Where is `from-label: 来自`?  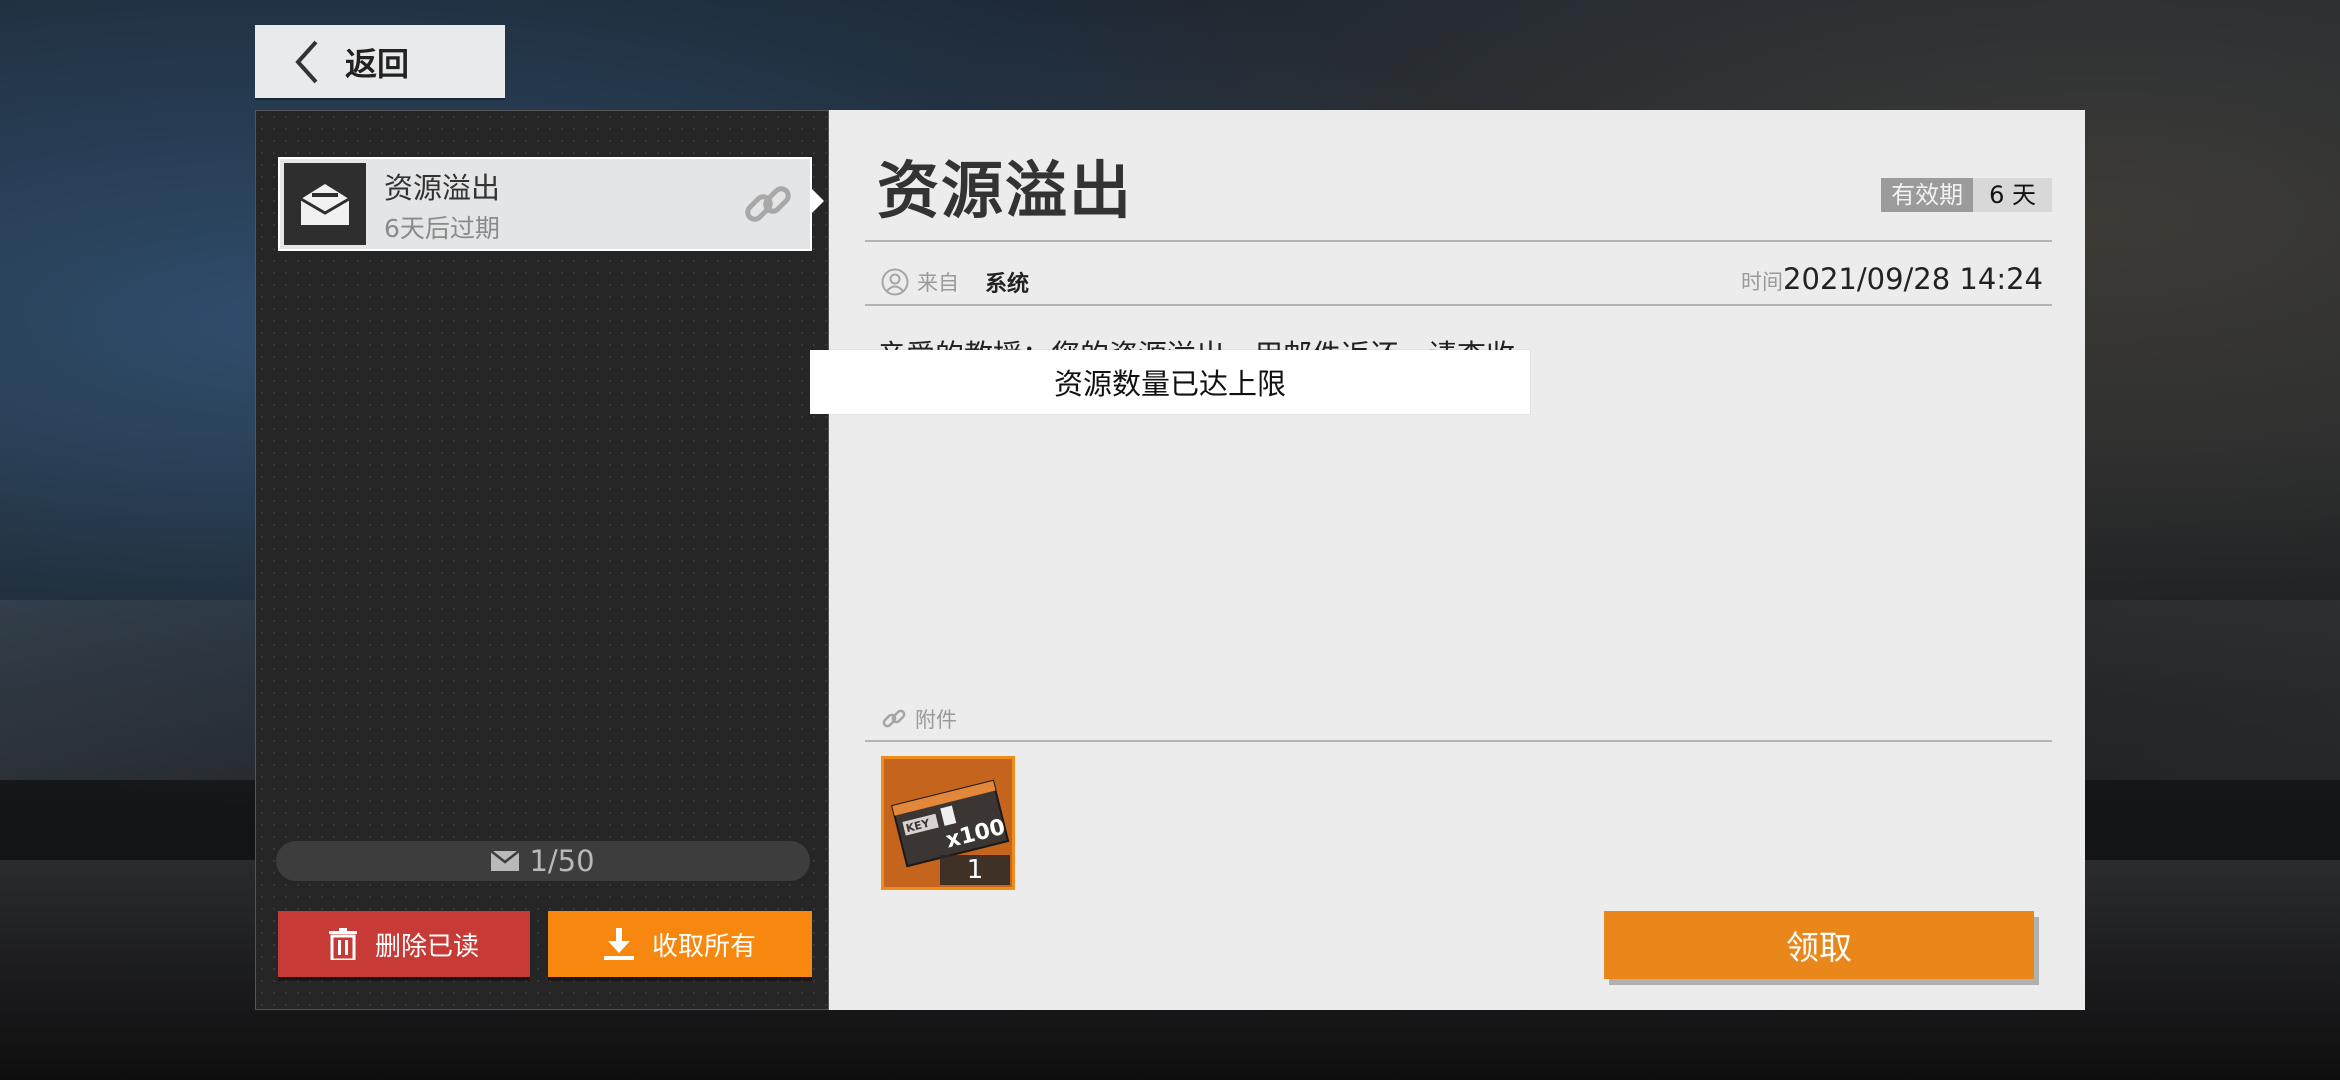
from-label: 来自 is located at coordinates (938, 283).